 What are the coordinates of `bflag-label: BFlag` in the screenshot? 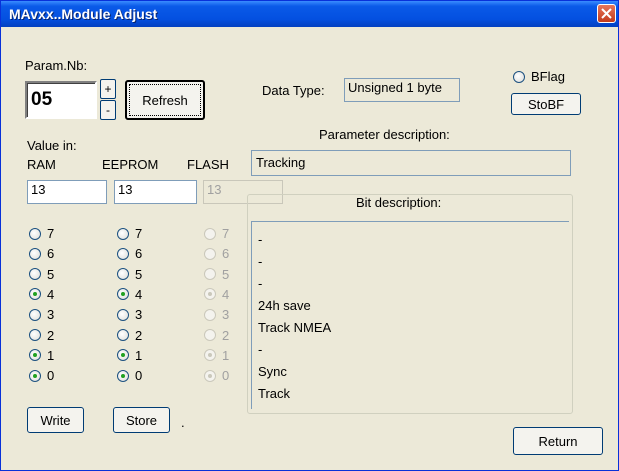 It's located at (548, 76).